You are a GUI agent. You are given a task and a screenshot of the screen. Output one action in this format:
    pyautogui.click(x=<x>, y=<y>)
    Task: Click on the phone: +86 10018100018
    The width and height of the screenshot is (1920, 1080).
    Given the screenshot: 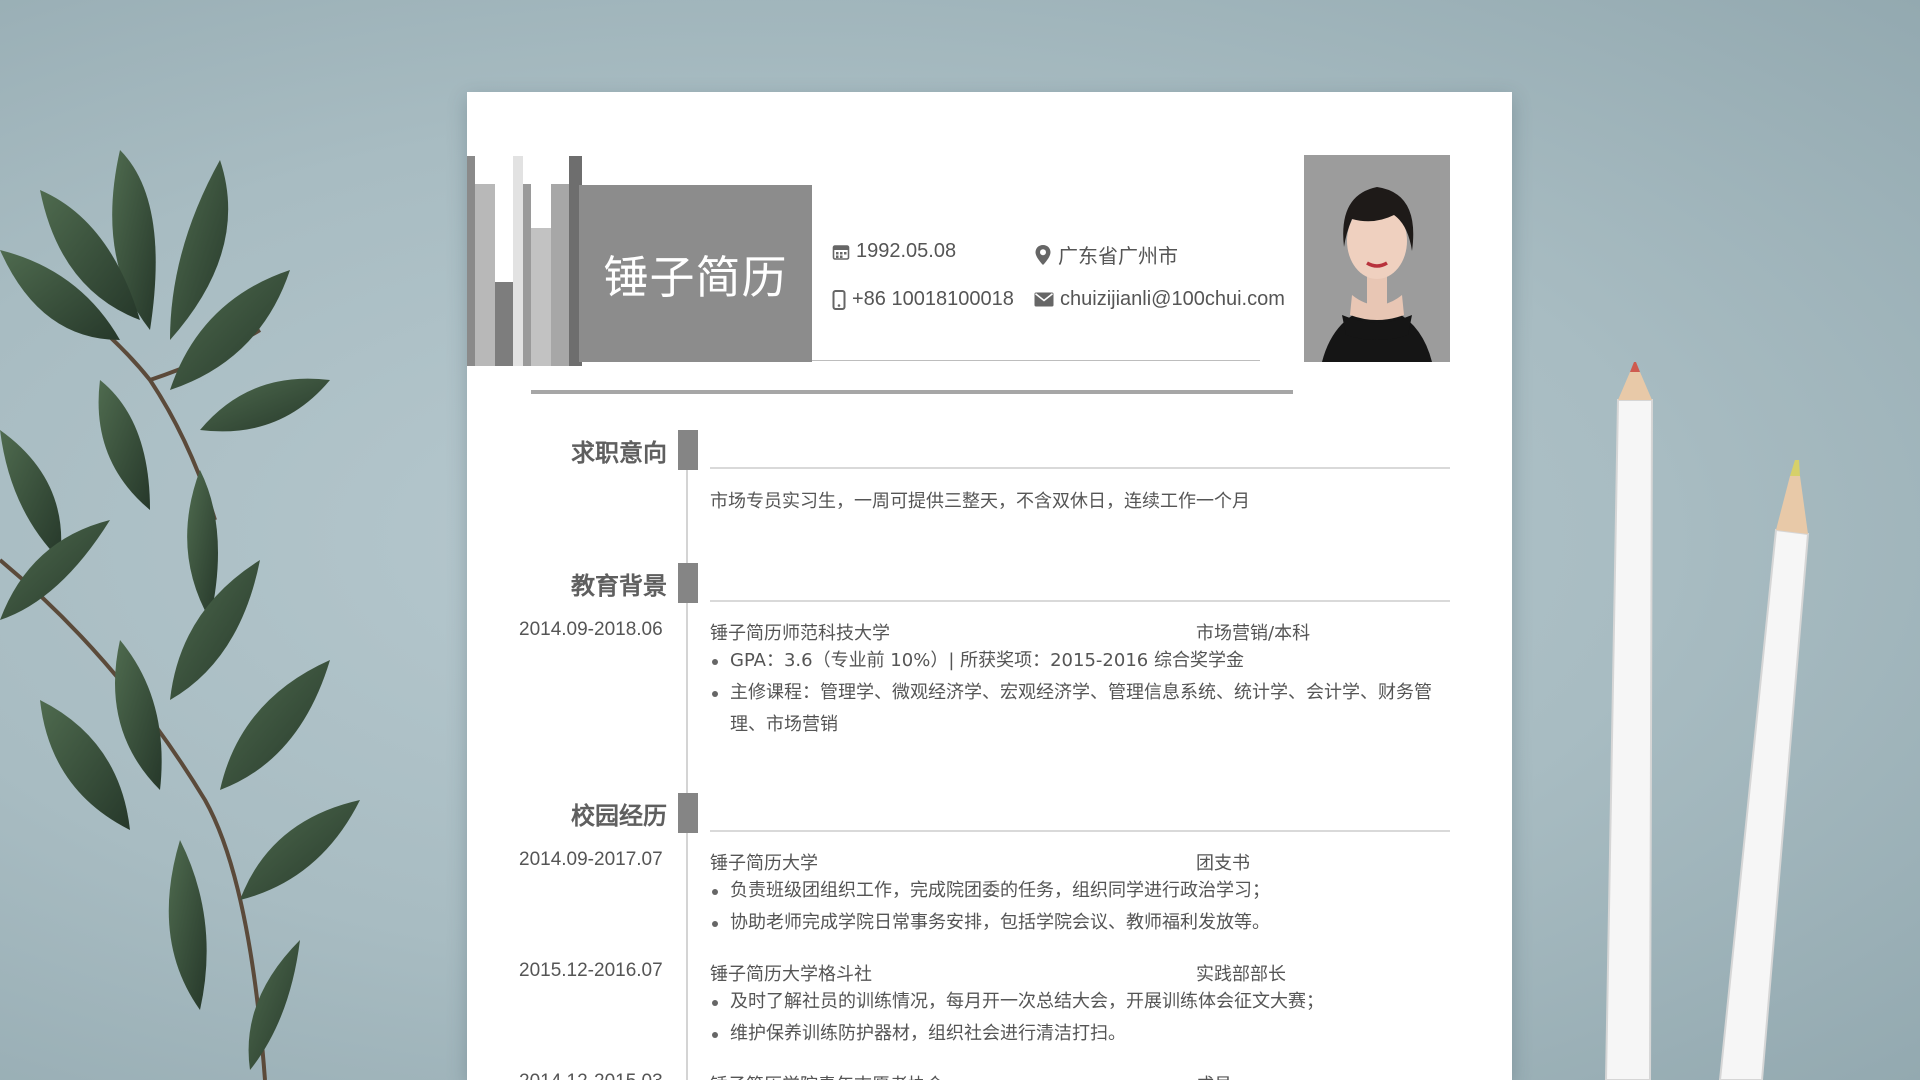 What is the action you would take?
    pyautogui.click(x=923, y=299)
    